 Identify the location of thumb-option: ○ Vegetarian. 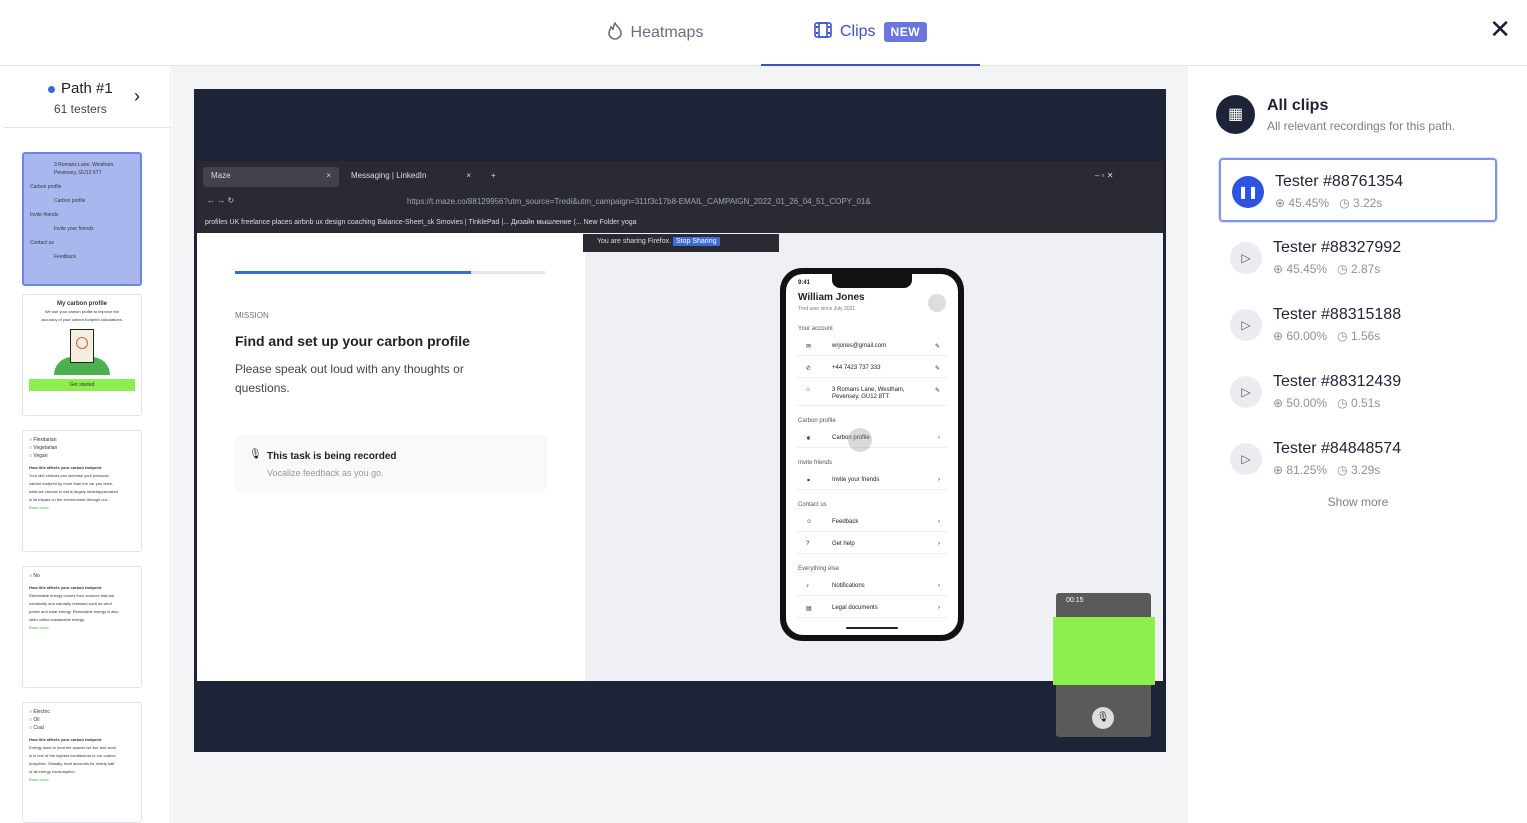
(43, 448).